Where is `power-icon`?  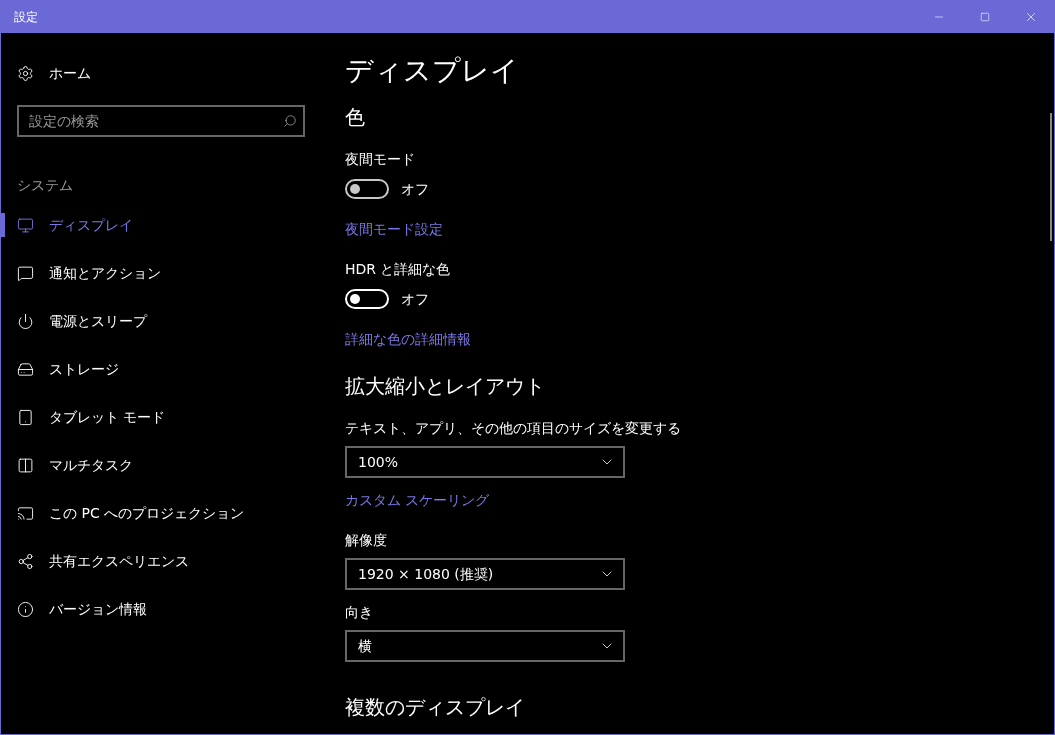
power-icon is located at coordinates (25, 321).